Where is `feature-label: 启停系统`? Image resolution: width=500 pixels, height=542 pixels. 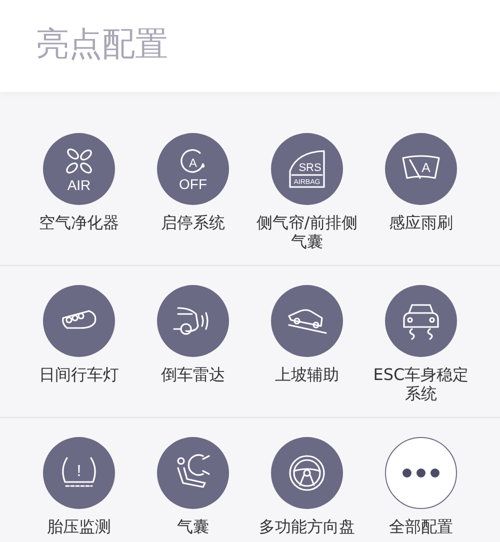 feature-label: 启停系统 is located at coordinates (193, 222).